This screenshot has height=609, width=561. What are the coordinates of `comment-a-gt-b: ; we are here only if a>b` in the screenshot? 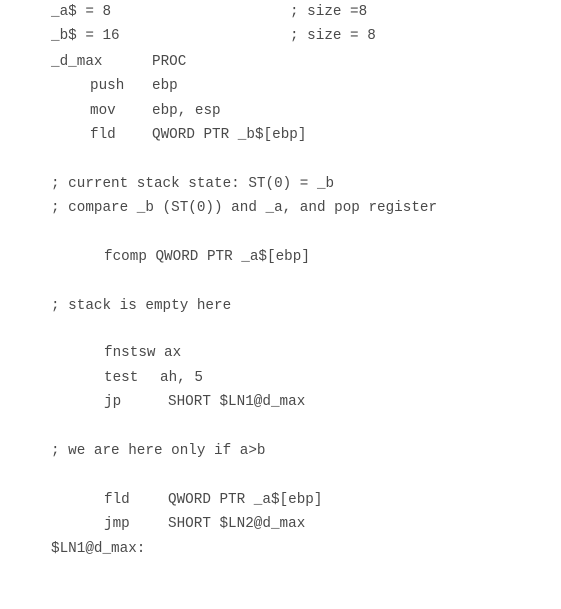 It's located at (133, 451).